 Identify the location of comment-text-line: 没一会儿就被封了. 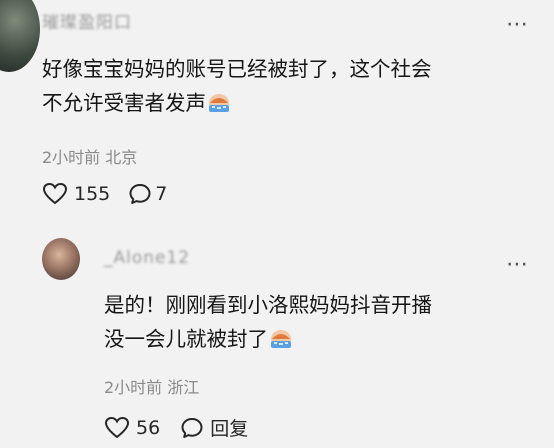
(268, 339).